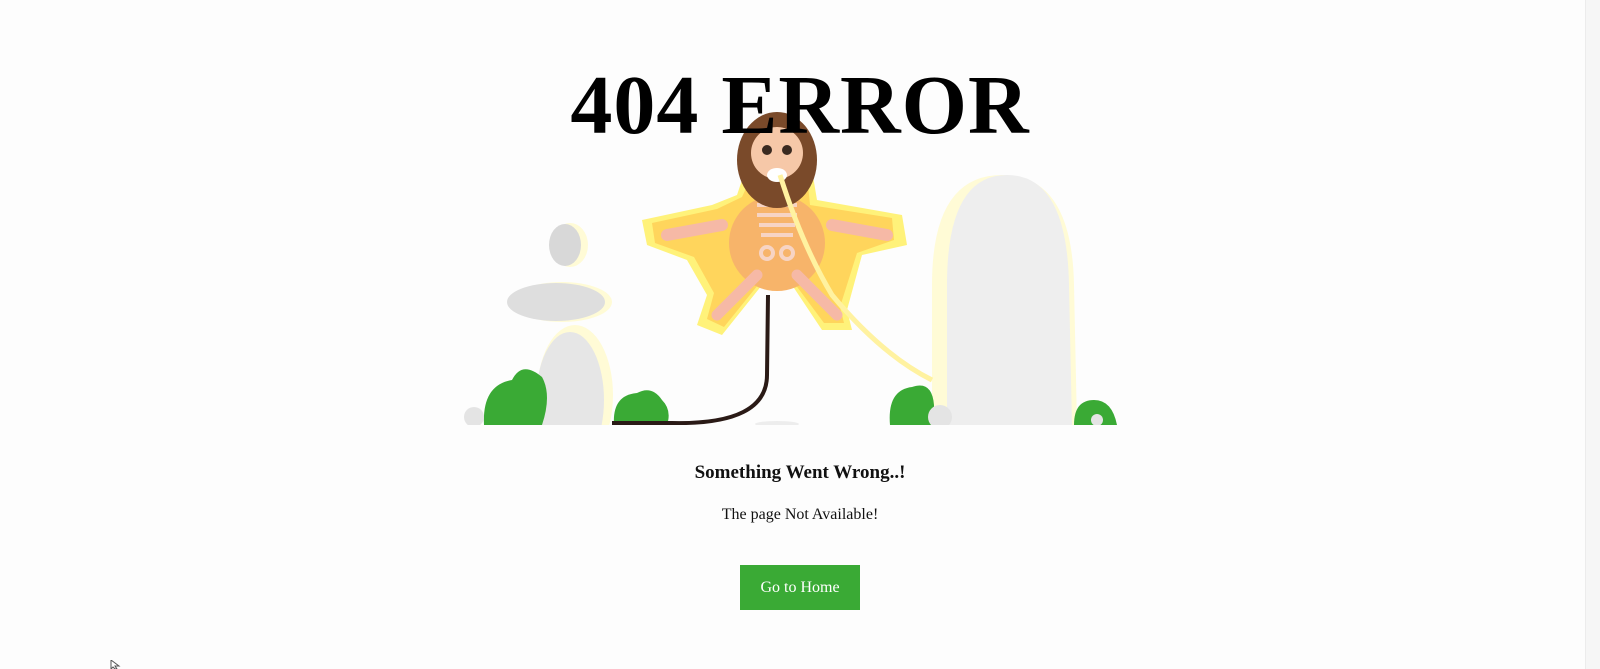 This screenshot has width=1600, height=669. What do you see at coordinates (800, 587) in the screenshot?
I see `go-home-button: Go to Home` at bounding box center [800, 587].